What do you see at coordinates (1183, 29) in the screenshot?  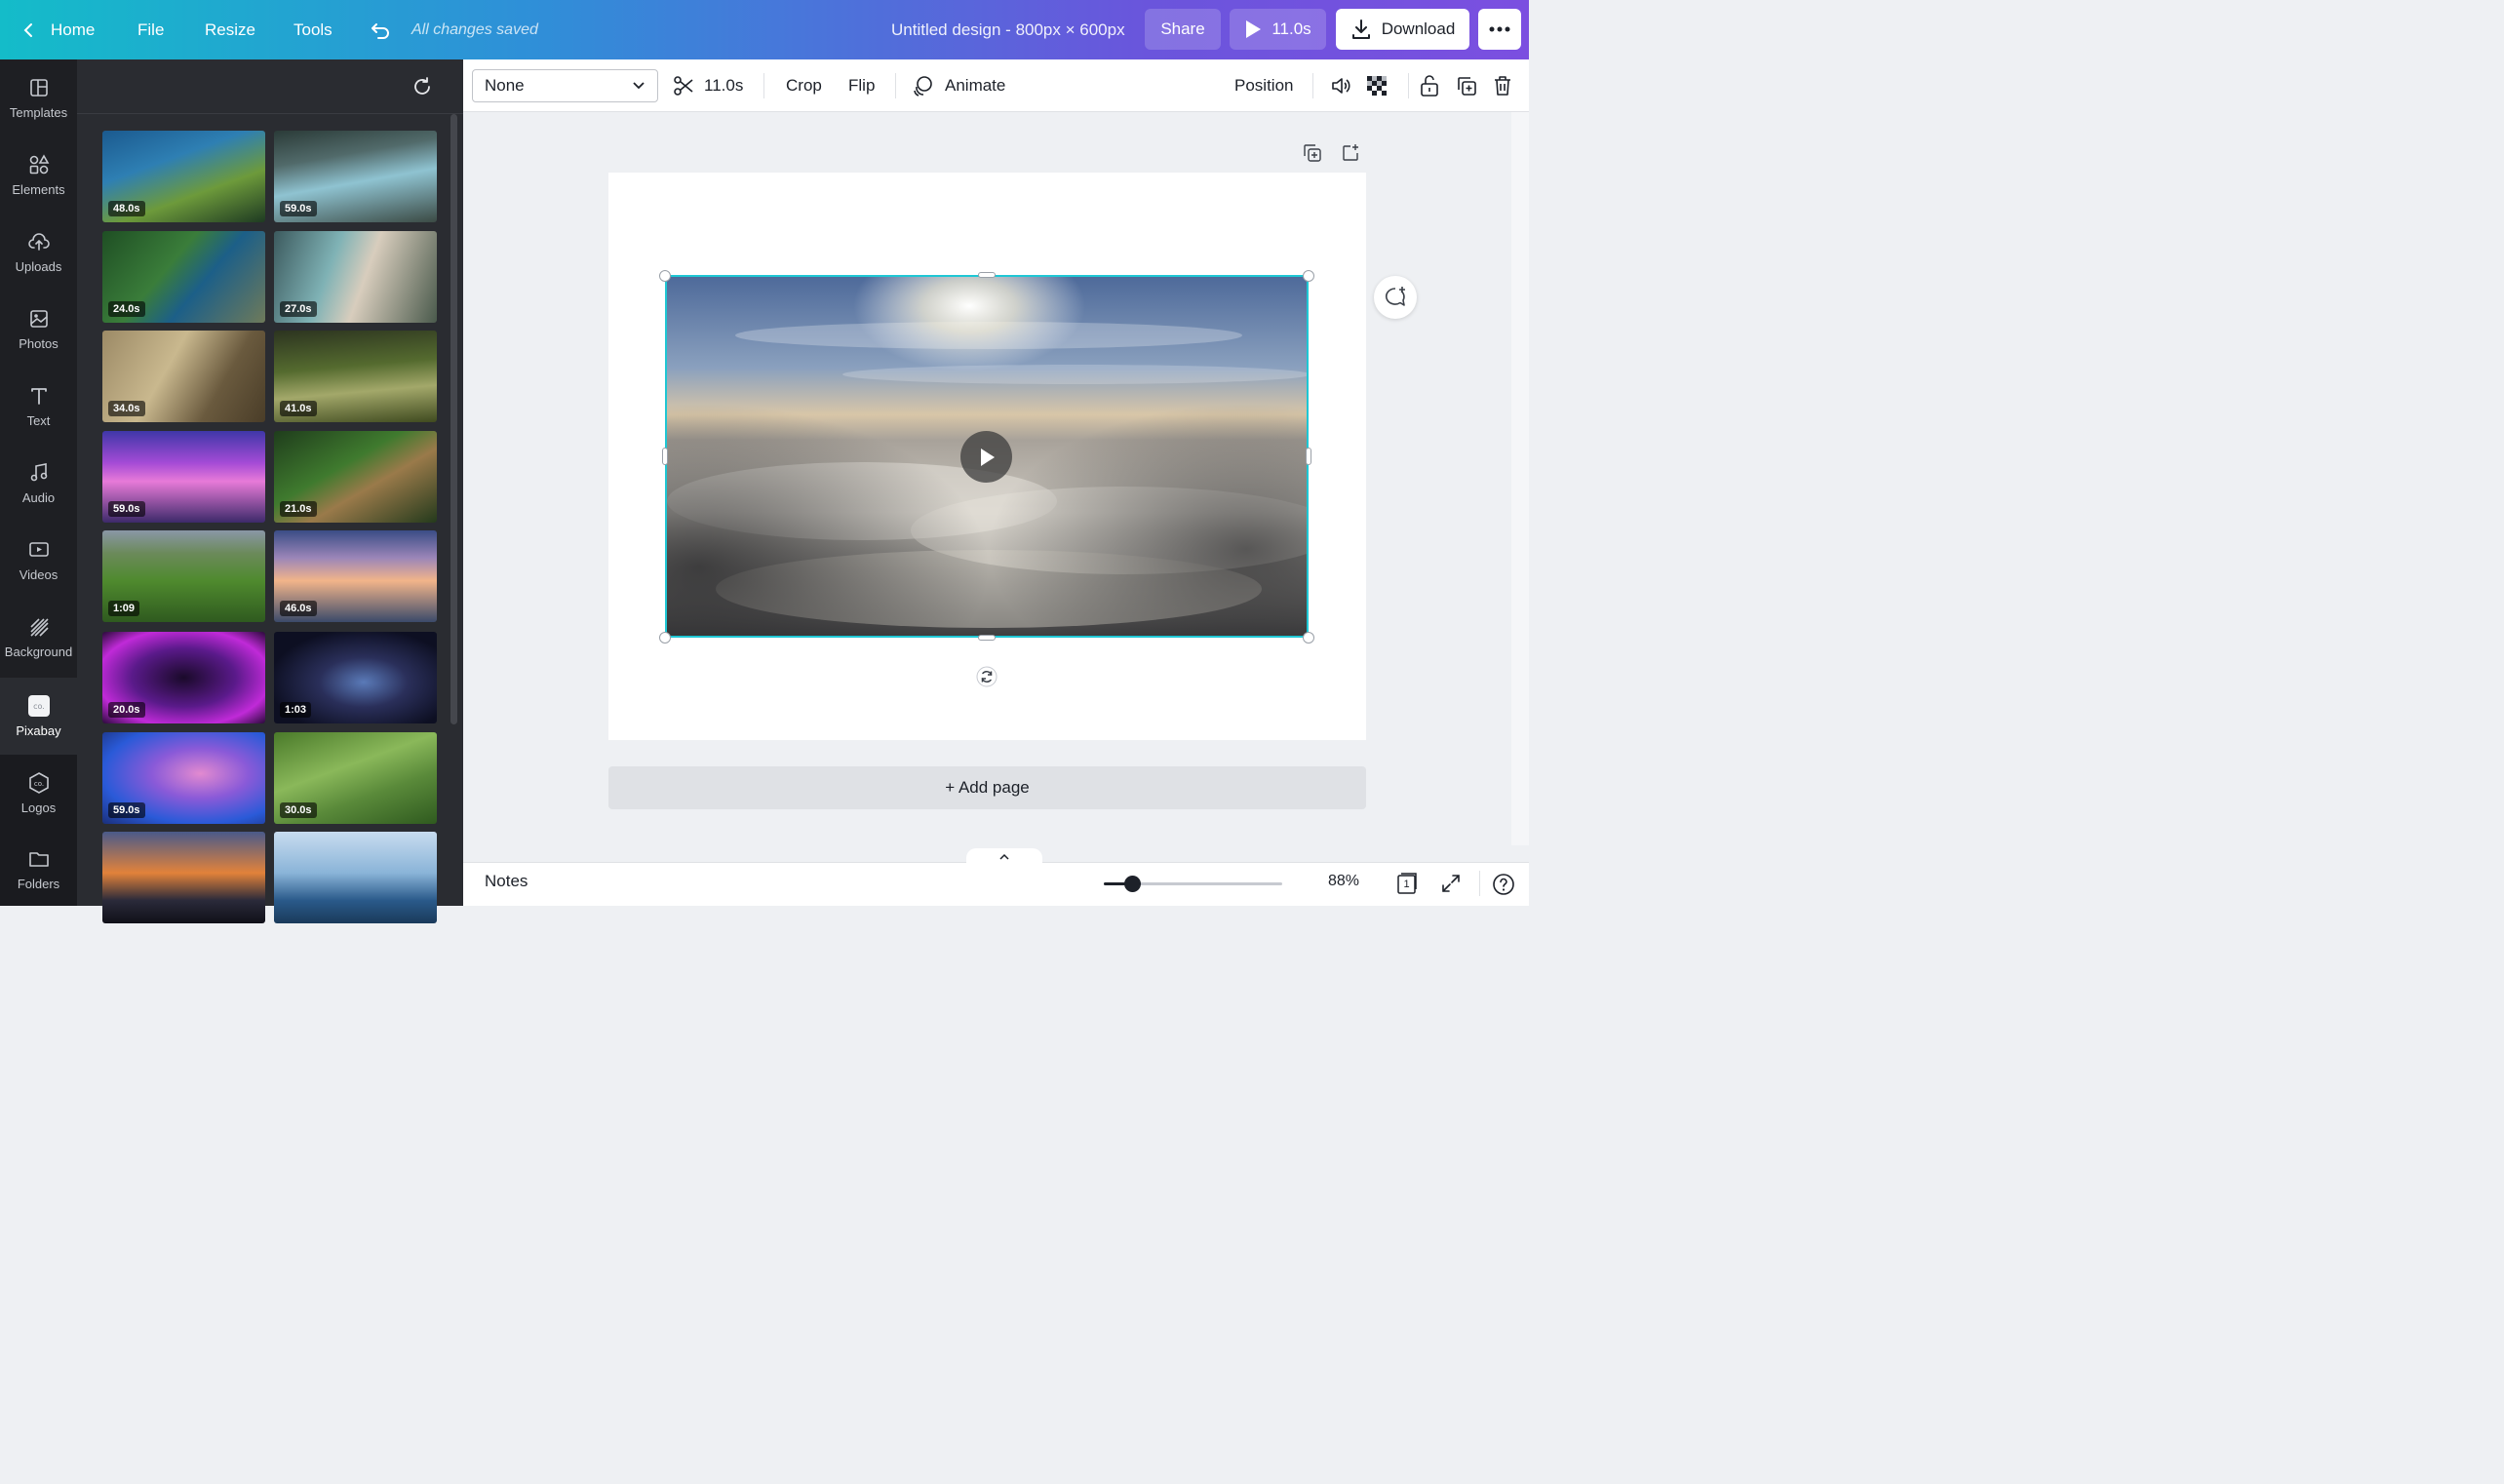 I see `share-button: Share` at bounding box center [1183, 29].